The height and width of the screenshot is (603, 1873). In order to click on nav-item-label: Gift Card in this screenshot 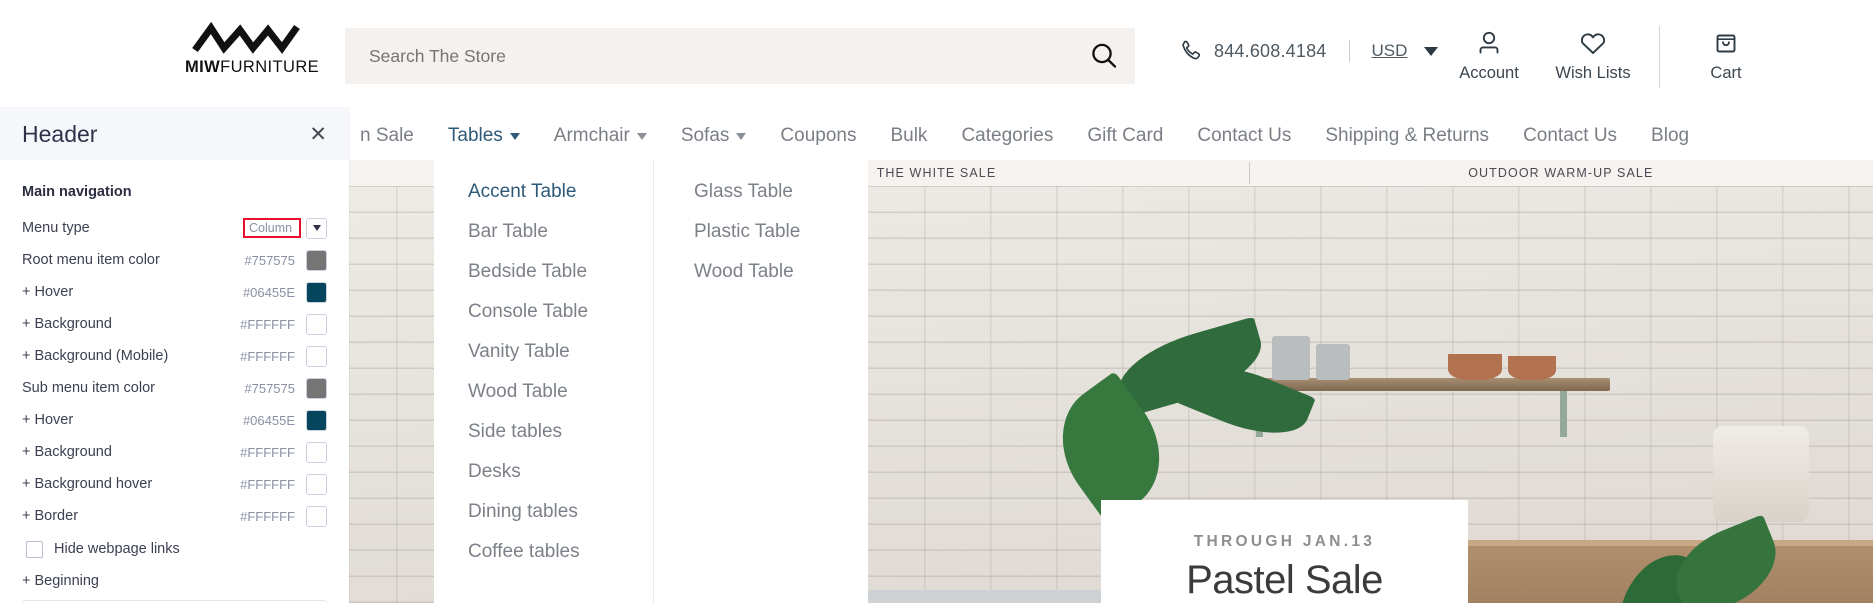, I will do `click(1125, 135)`.